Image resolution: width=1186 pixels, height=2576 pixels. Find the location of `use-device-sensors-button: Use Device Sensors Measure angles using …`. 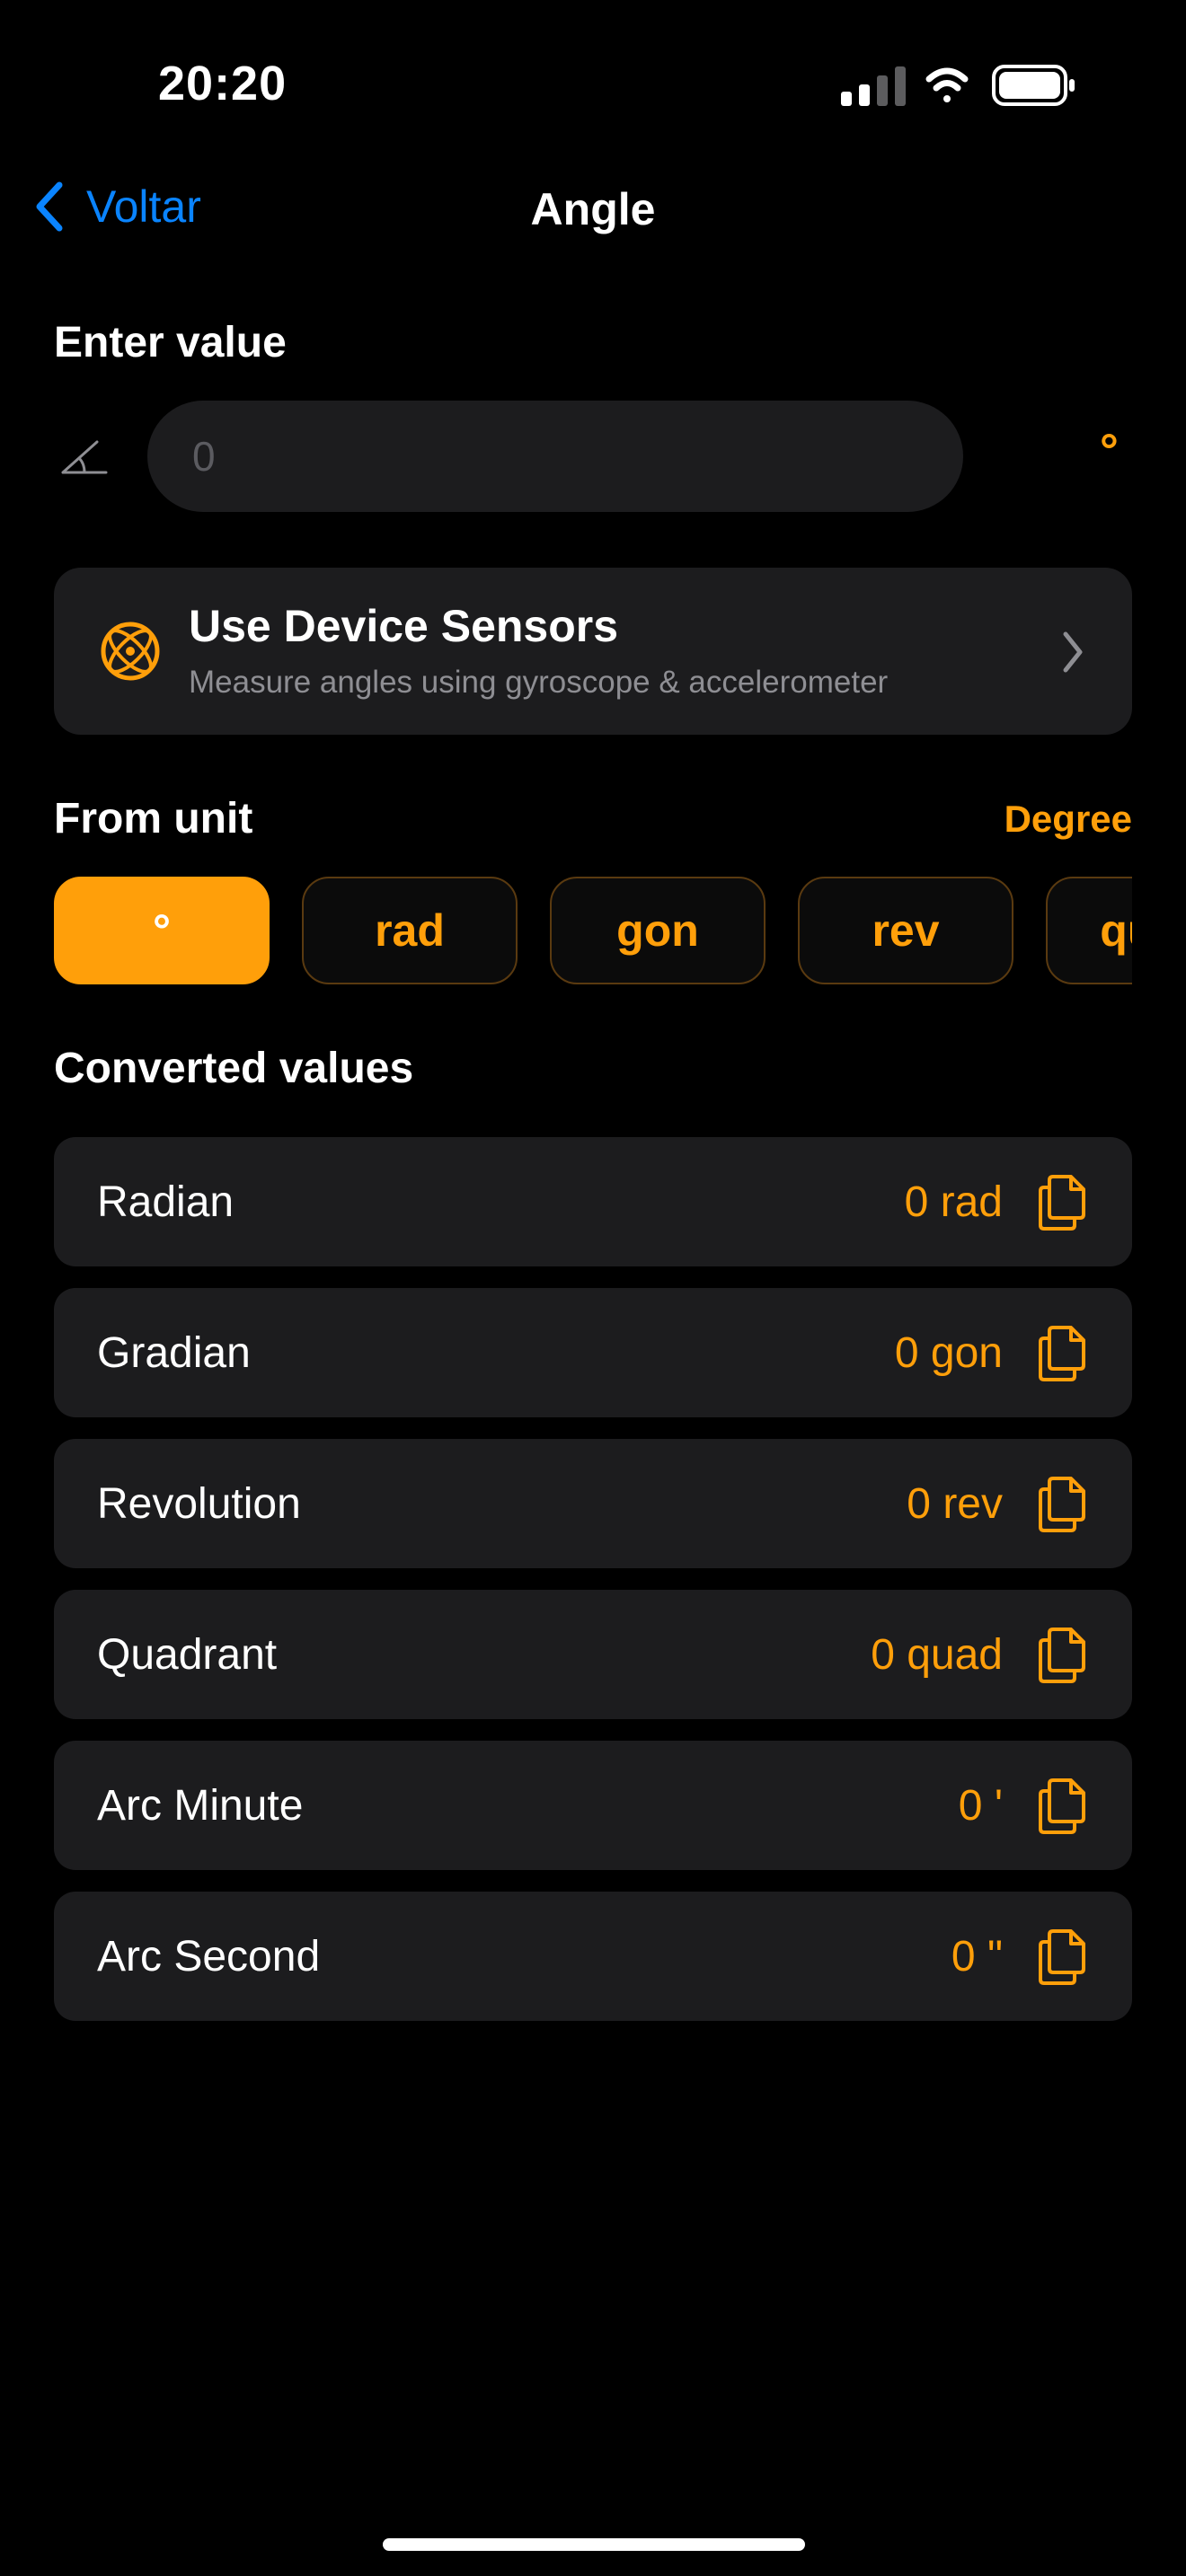

use-device-sensors-button: Use Device Sensors Measure angles using … is located at coordinates (593, 651).